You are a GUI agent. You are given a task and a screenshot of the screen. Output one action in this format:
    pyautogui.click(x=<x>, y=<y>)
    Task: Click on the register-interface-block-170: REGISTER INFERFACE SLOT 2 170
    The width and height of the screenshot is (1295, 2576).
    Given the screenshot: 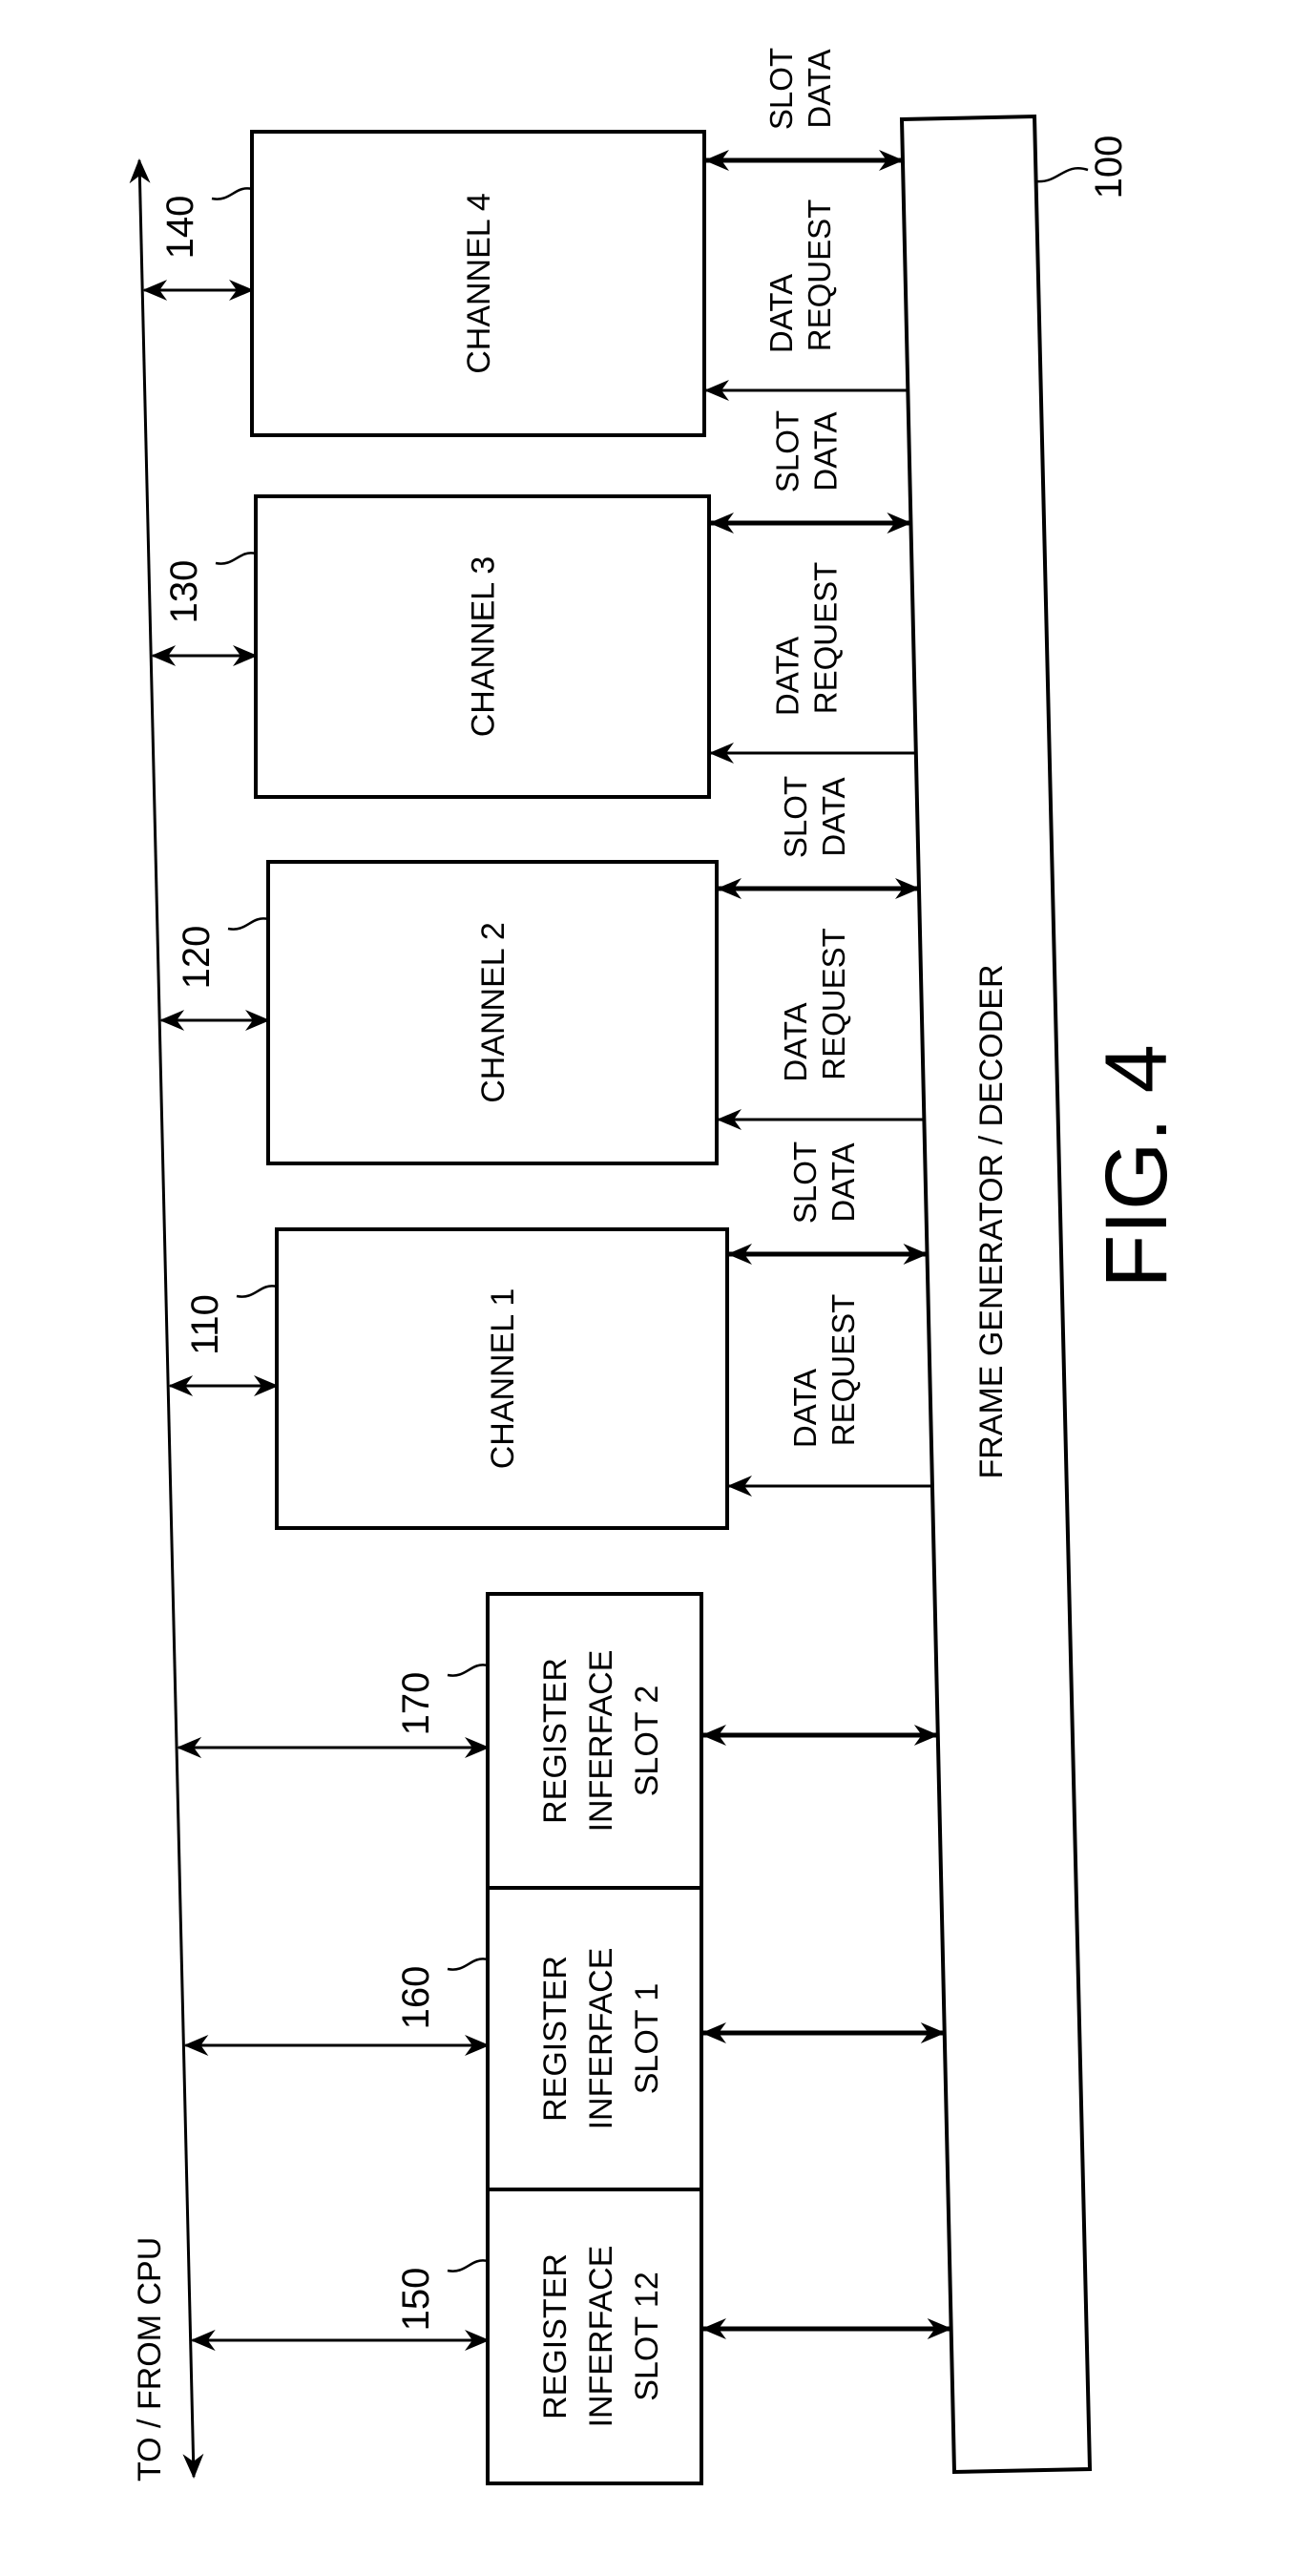 What is the action you would take?
    pyautogui.click(x=558, y=1741)
    